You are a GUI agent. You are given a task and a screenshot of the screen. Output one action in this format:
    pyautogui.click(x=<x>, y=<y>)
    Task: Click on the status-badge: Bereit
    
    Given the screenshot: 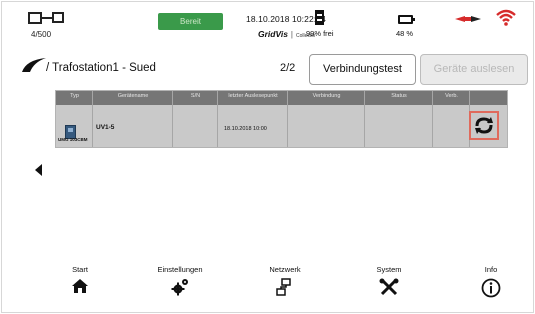 What is the action you would take?
    pyautogui.click(x=190, y=21)
    